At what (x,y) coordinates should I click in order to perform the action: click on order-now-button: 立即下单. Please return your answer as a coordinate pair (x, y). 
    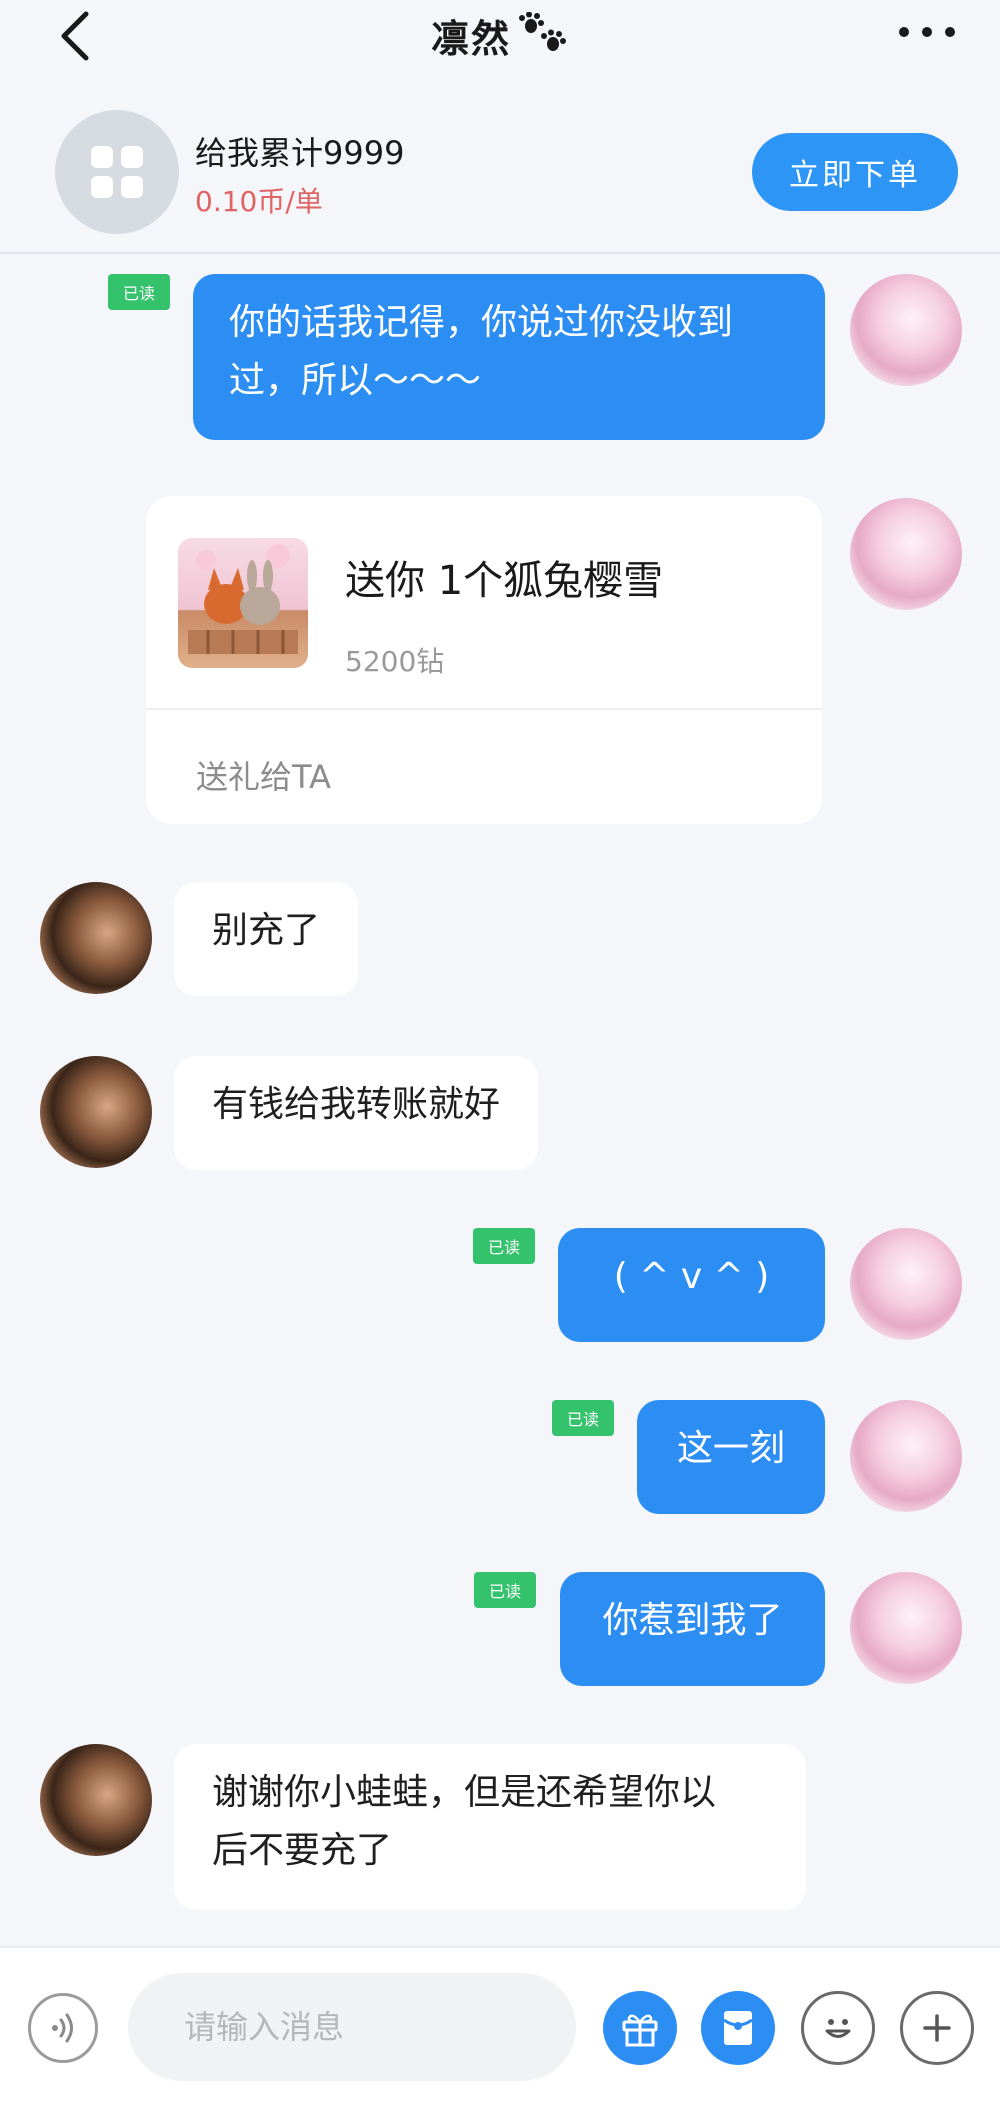
    Looking at the image, I should click on (855, 172).